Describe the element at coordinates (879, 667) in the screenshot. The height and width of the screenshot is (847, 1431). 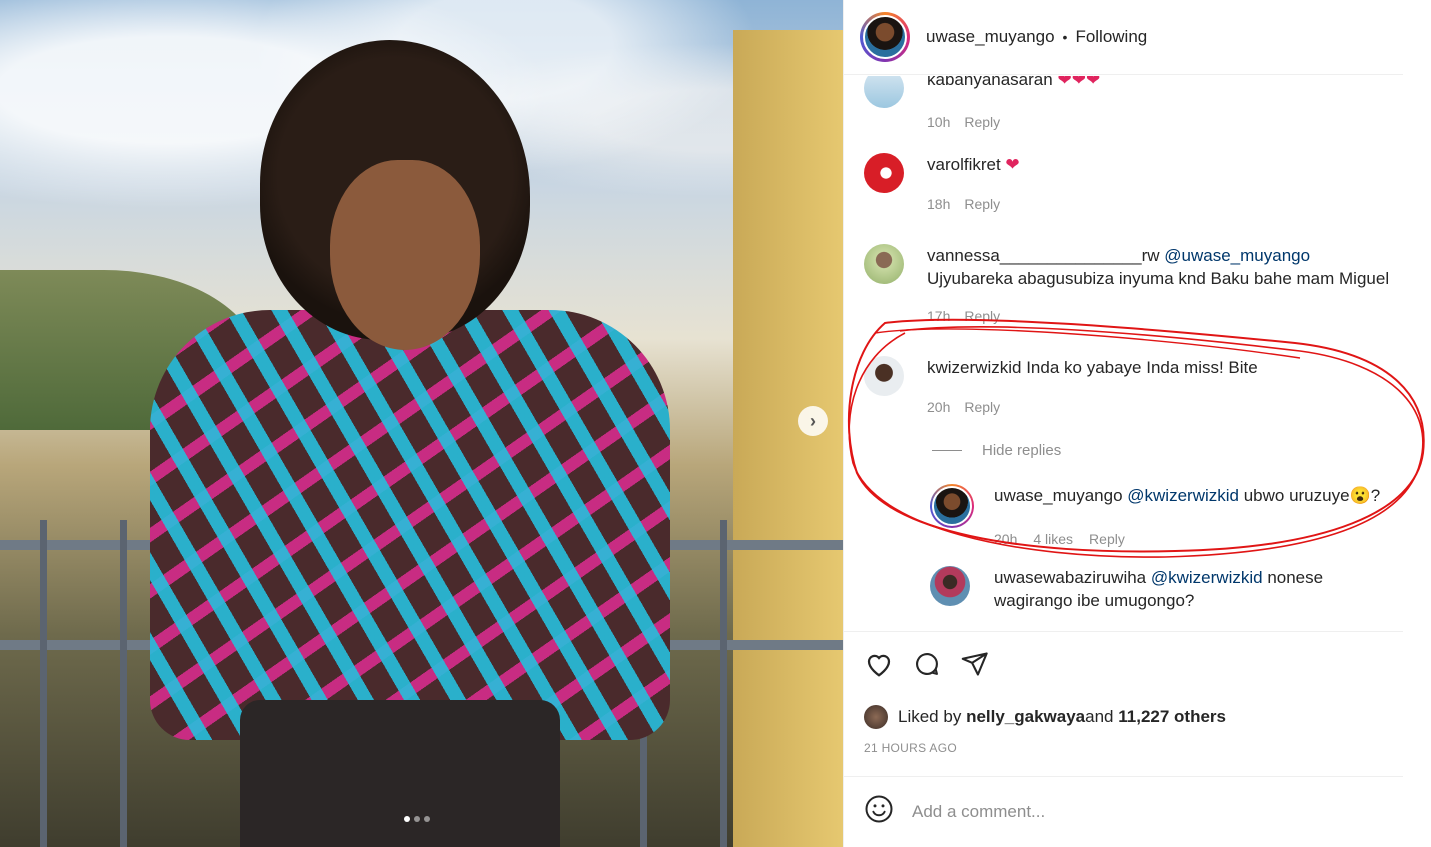
I see `heart-outline-icon` at that location.